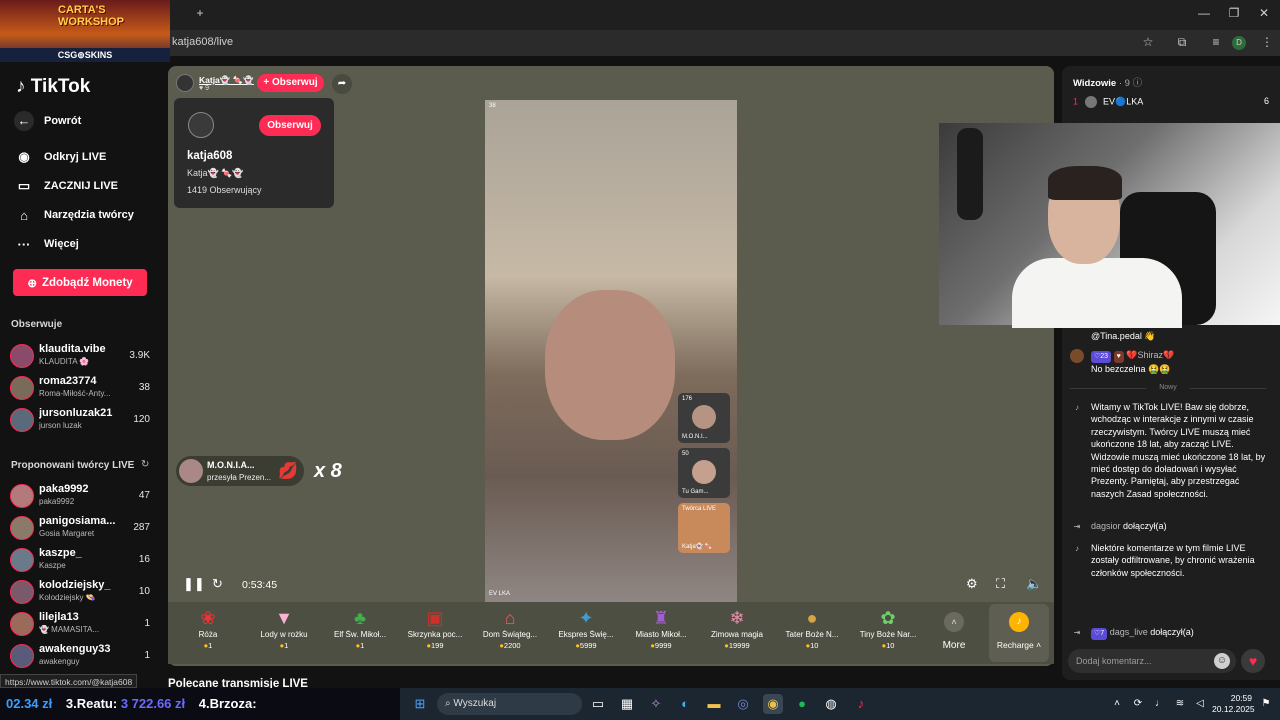 The width and height of the screenshot is (1280, 720). What do you see at coordinates (812, 634) in the screenshot?
I see `gift-item: ● Tater Boże N... ●10` at bounding box center [812, 634].